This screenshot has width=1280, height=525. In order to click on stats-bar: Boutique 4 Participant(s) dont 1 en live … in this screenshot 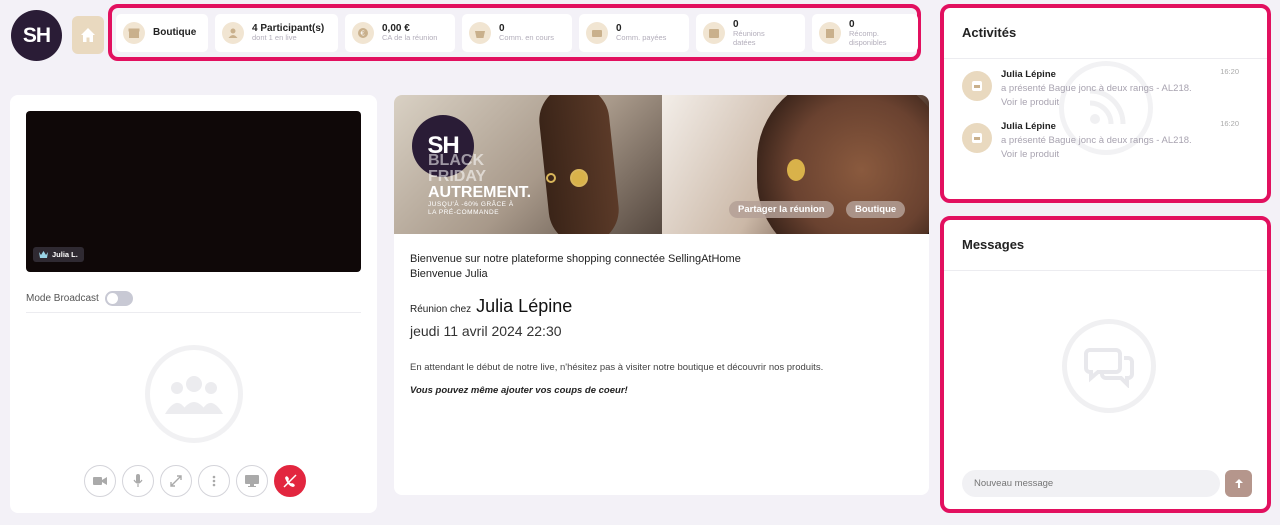, I will do `click(514, 32)`.